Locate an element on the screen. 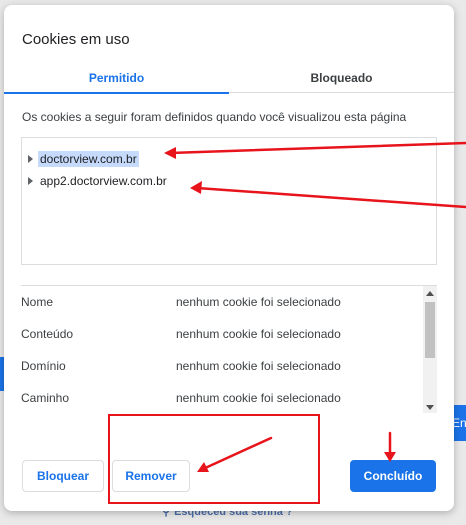 The image size is (466, 525). scrollbar-thumb is located at coordinates (430, 330).